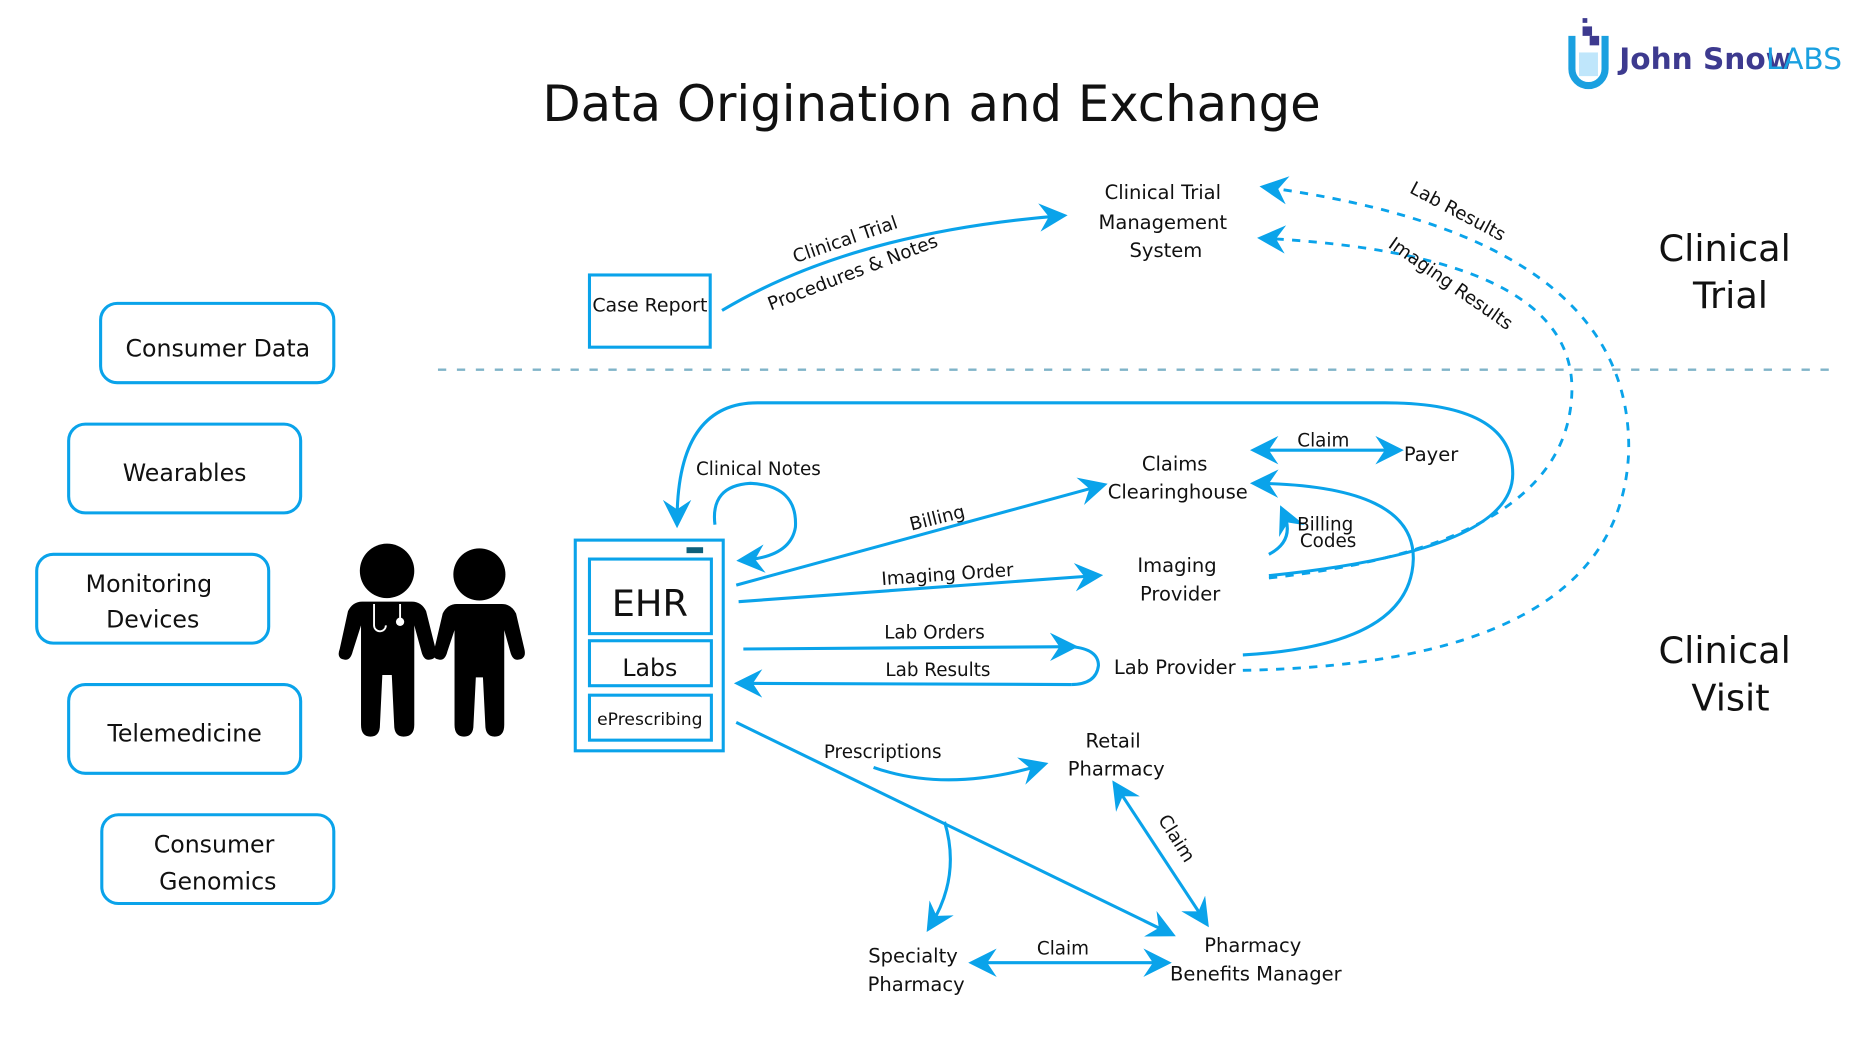 The height and width of the screenshot is (1044, 1856). Describe the element at coordinates (934, 632) in the screenshot. I see `edge-label-lab-orders: Lab Orders` at that location.